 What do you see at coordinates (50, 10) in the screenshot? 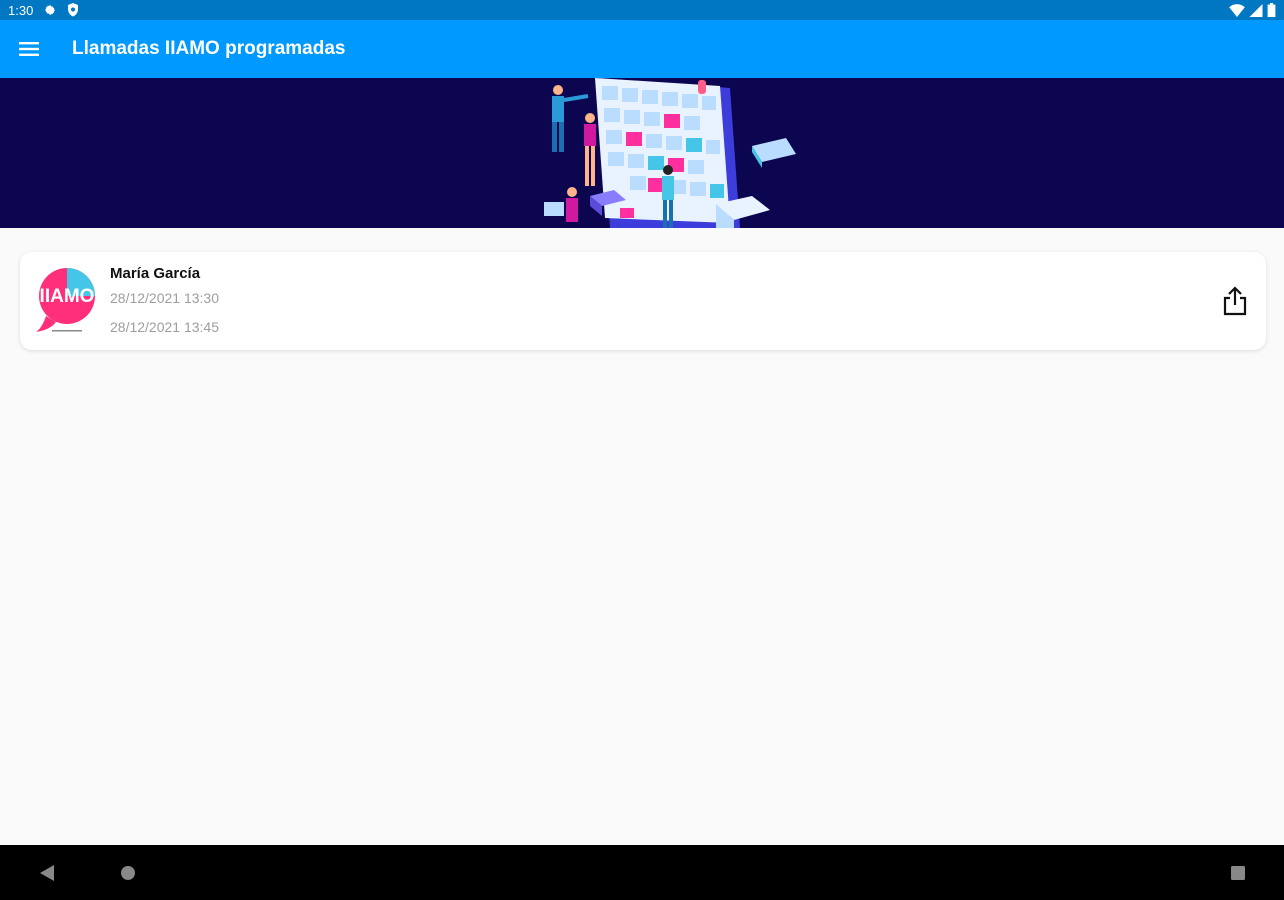
I see `gear-icon` at bounding box center [50, 10].